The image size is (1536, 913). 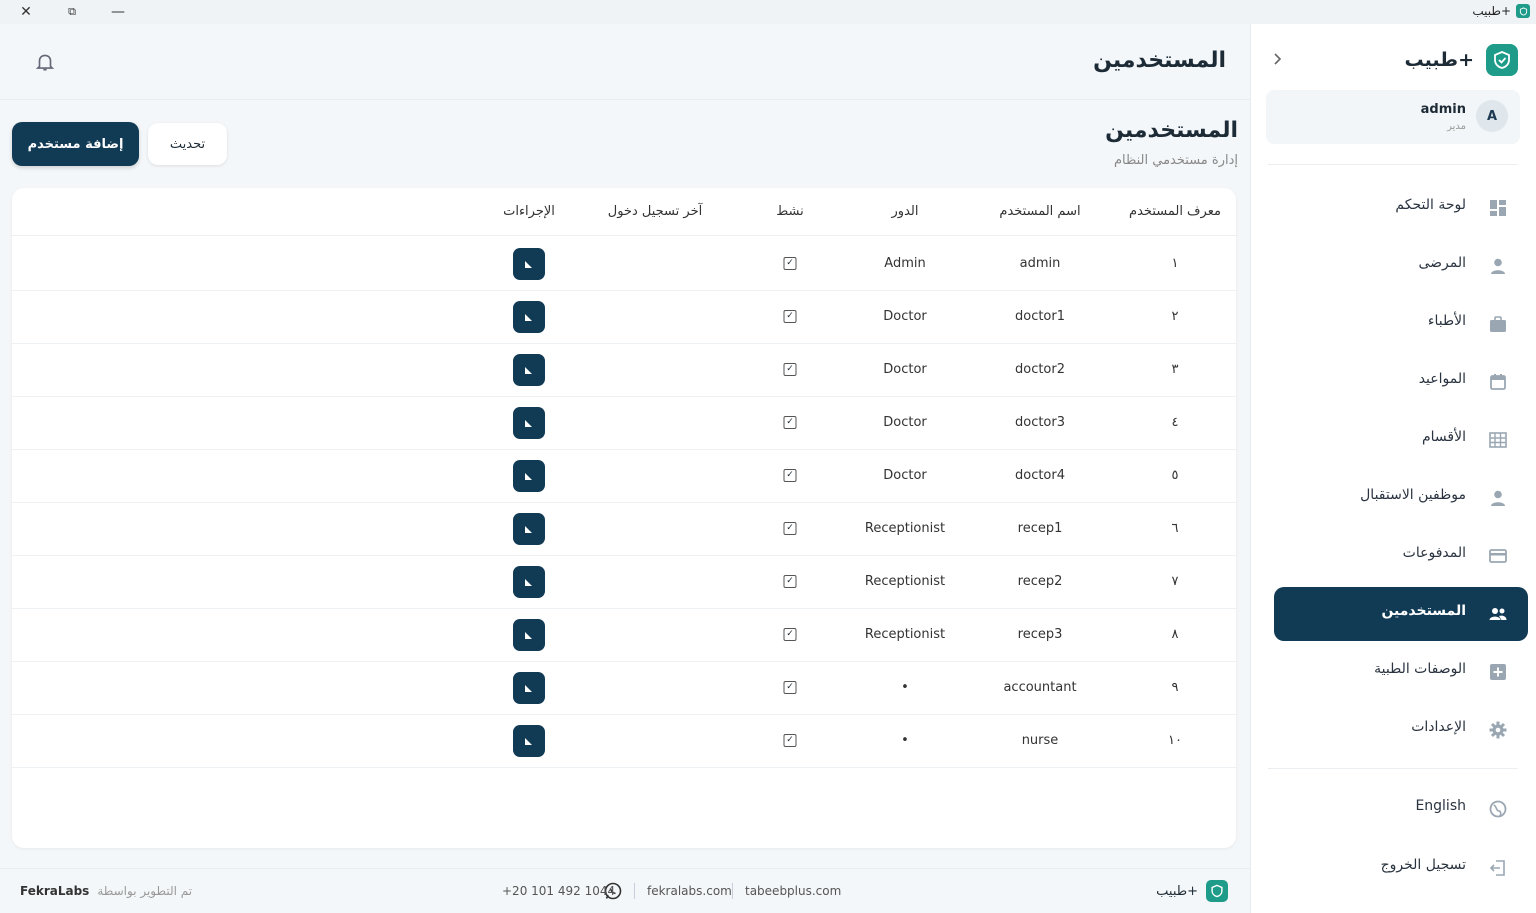 What do you see at coordinates (1456, 126) in the screenshot?
I see `user-role: مدير` at bounding box center [1456, 126].